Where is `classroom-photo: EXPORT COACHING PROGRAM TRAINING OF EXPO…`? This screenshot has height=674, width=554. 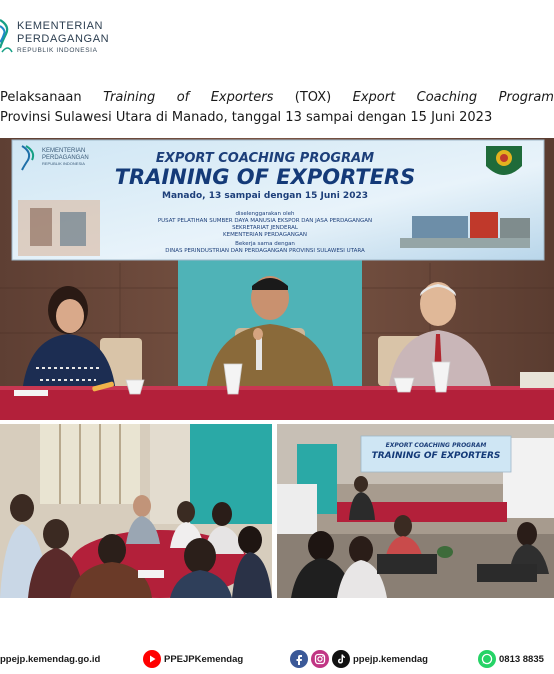
classroom-photo: EXPORT COACHING PROGRAM TRAINING OF EXPO… is located at coordinates (415, 511).